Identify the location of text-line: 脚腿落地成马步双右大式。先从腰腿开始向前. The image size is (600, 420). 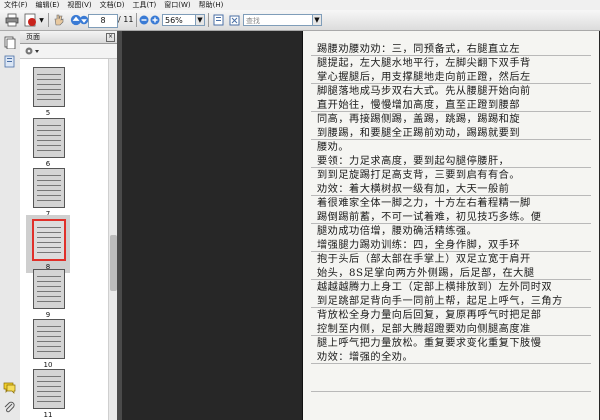
(424, 91).